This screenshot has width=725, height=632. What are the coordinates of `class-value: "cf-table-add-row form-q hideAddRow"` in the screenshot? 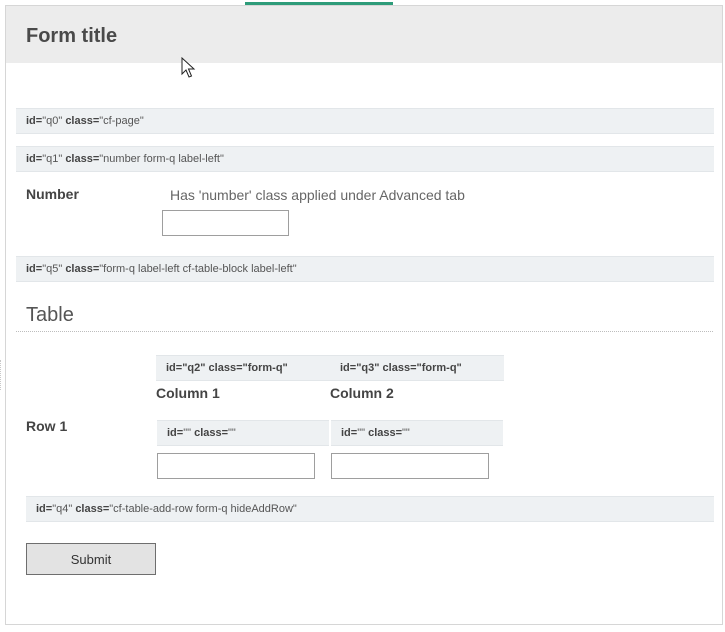 It's located at (203, 509).